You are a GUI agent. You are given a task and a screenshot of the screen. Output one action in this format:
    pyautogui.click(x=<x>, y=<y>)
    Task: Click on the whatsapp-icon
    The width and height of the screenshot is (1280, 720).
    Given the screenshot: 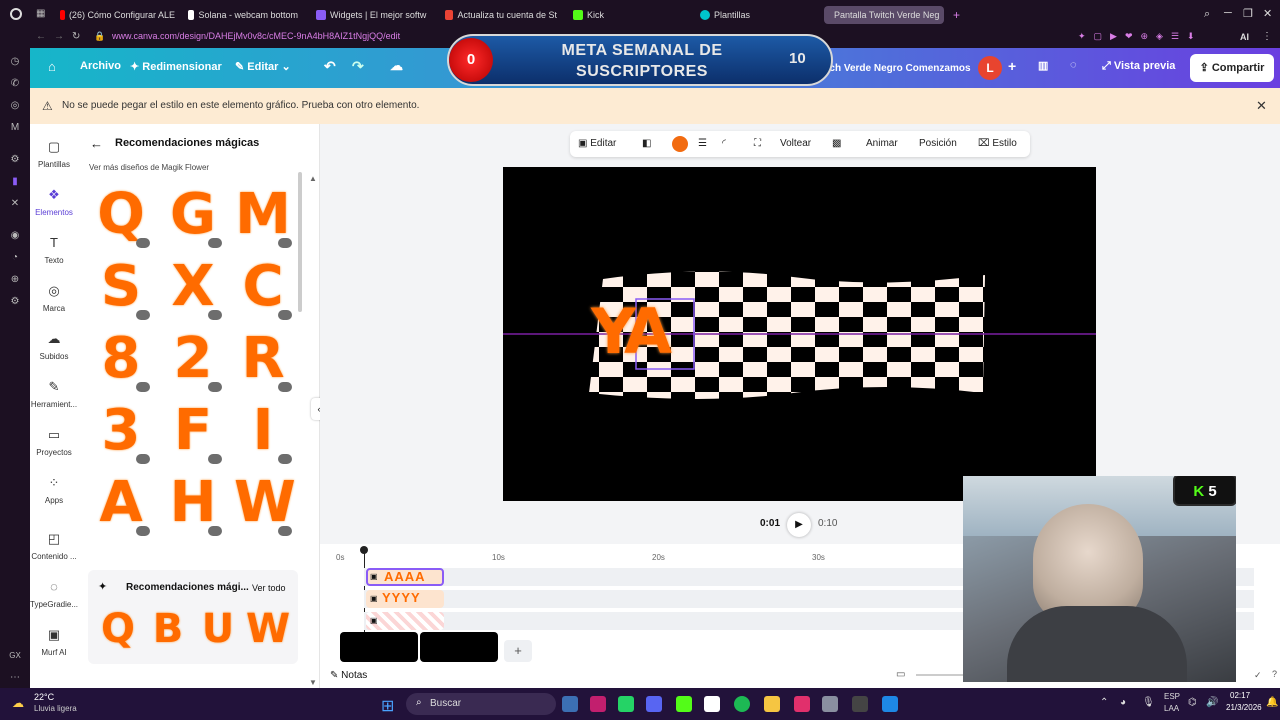 What is the action you would take?
    pyautogui.click(x=626, y=704)
    